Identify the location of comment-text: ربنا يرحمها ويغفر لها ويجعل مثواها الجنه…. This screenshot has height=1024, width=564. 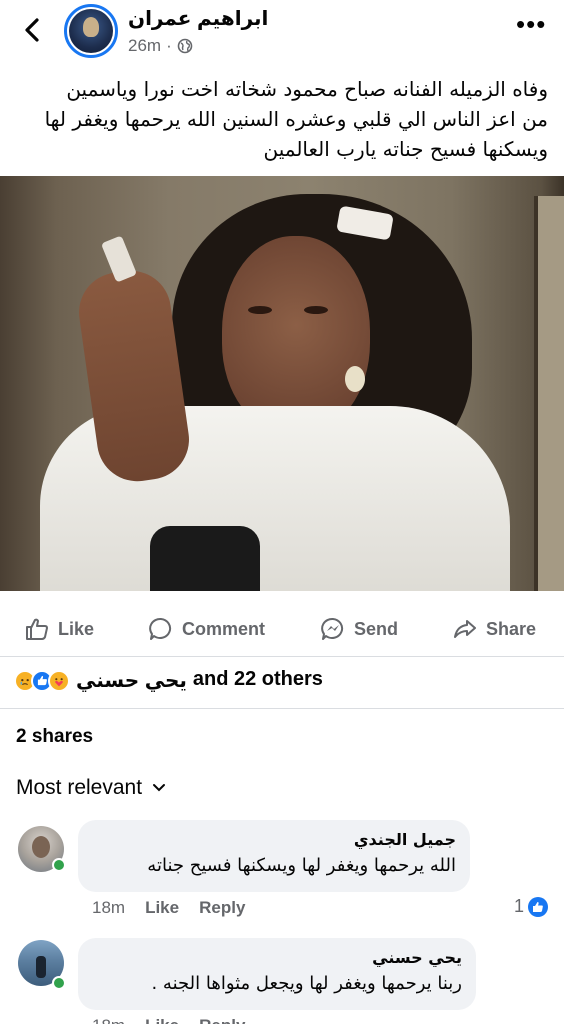
(306, 983).